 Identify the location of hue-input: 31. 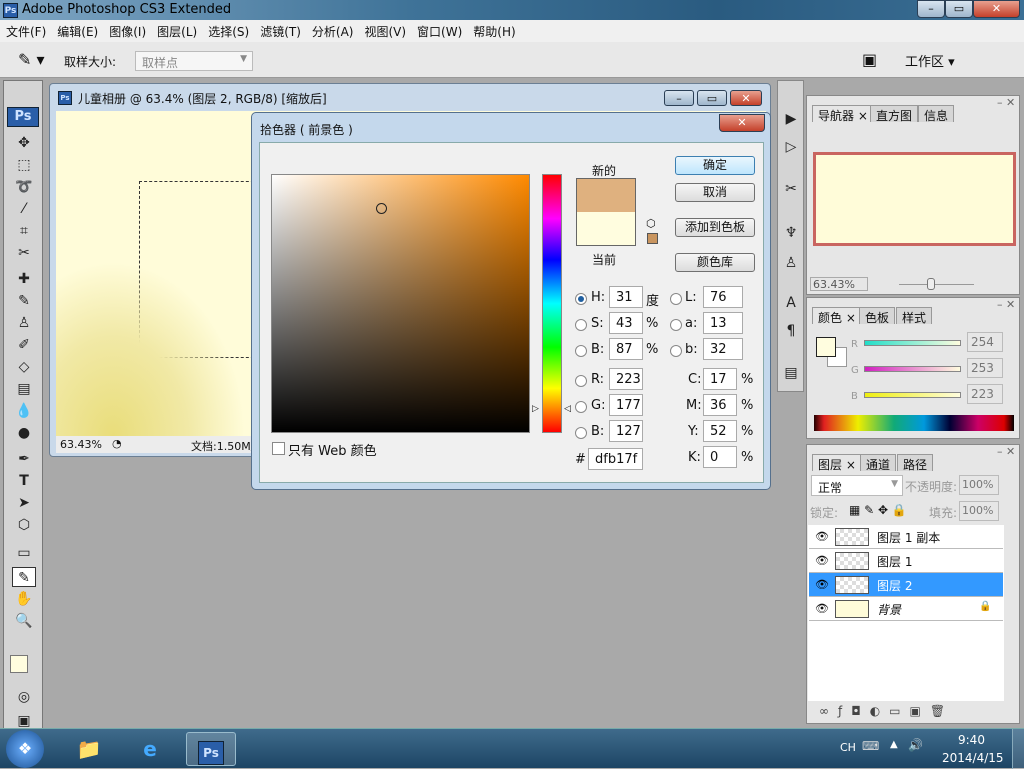
(626, 297).